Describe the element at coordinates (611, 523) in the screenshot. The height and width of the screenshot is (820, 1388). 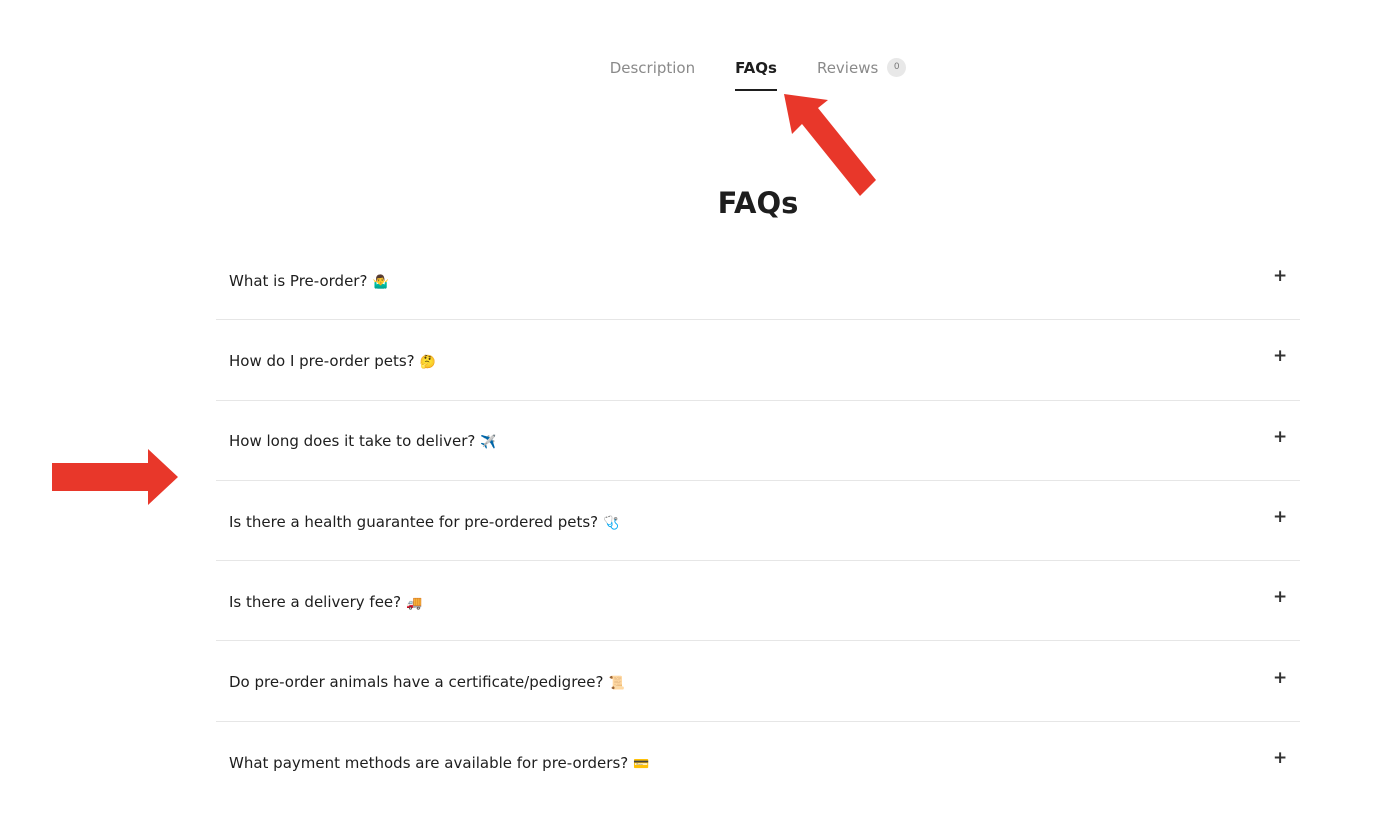
I see `stethoscope-emoji-icon: 🩺` at that location.